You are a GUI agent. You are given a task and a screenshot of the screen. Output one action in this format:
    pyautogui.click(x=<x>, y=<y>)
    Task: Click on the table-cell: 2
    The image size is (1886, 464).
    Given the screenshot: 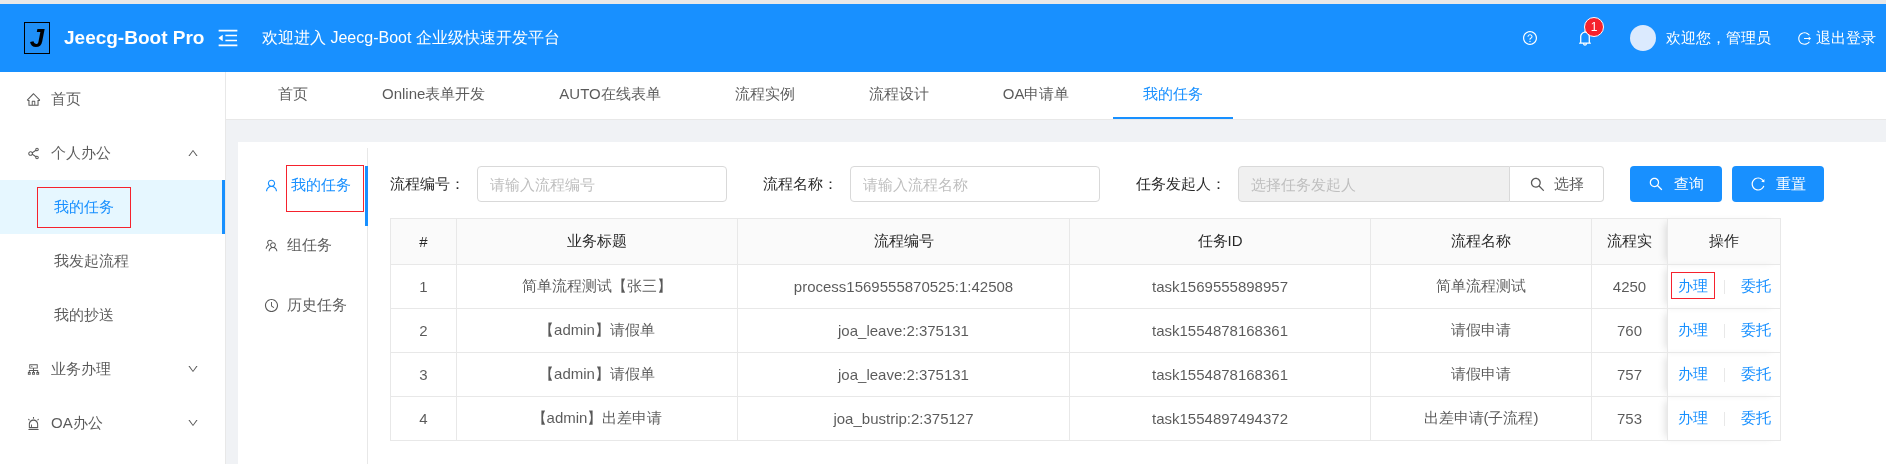 What is the action you would take?
    pyautogui.click(x=423, y=330)
    